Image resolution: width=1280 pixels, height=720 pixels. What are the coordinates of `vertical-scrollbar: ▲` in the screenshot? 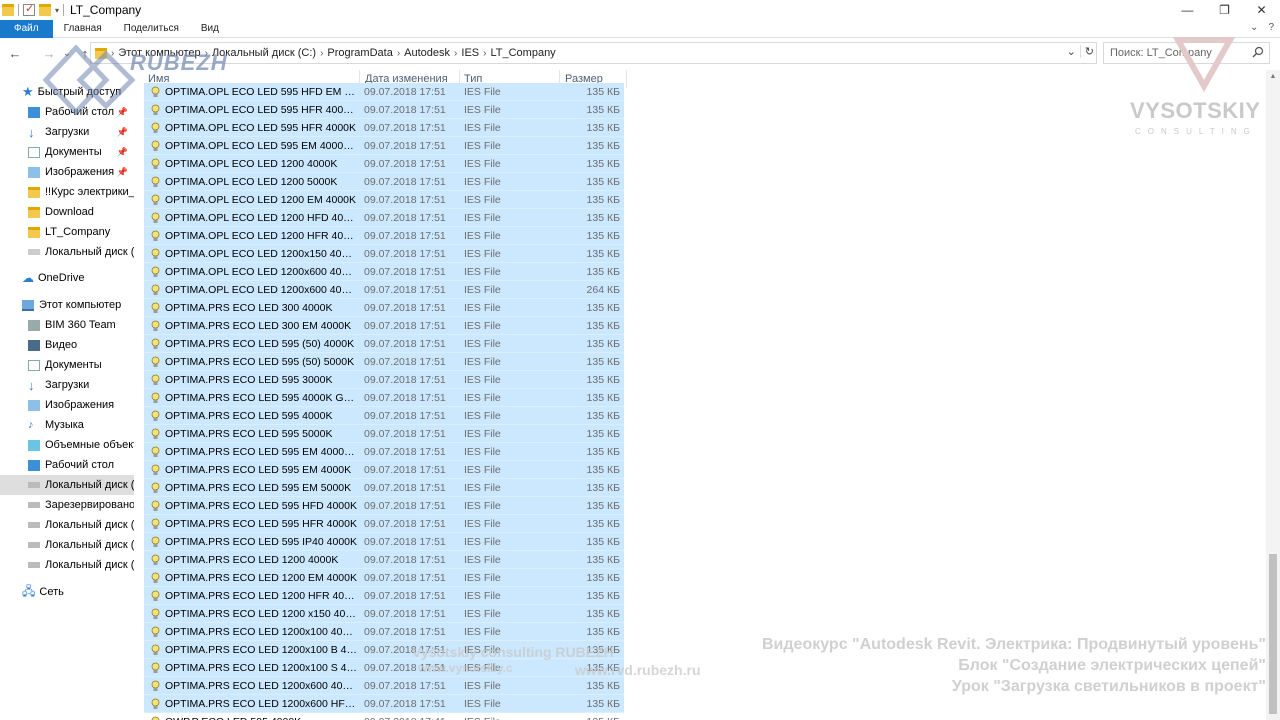 It's located at (1273, 395).